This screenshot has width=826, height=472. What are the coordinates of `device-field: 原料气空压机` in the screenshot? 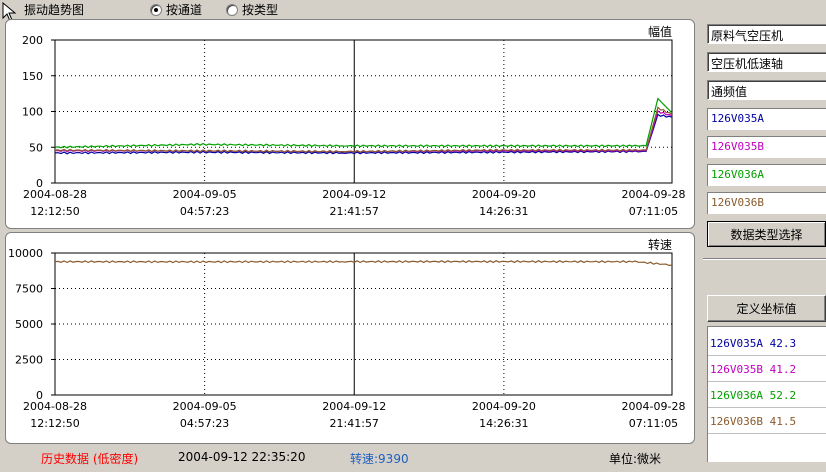 It's located at (766, 34).